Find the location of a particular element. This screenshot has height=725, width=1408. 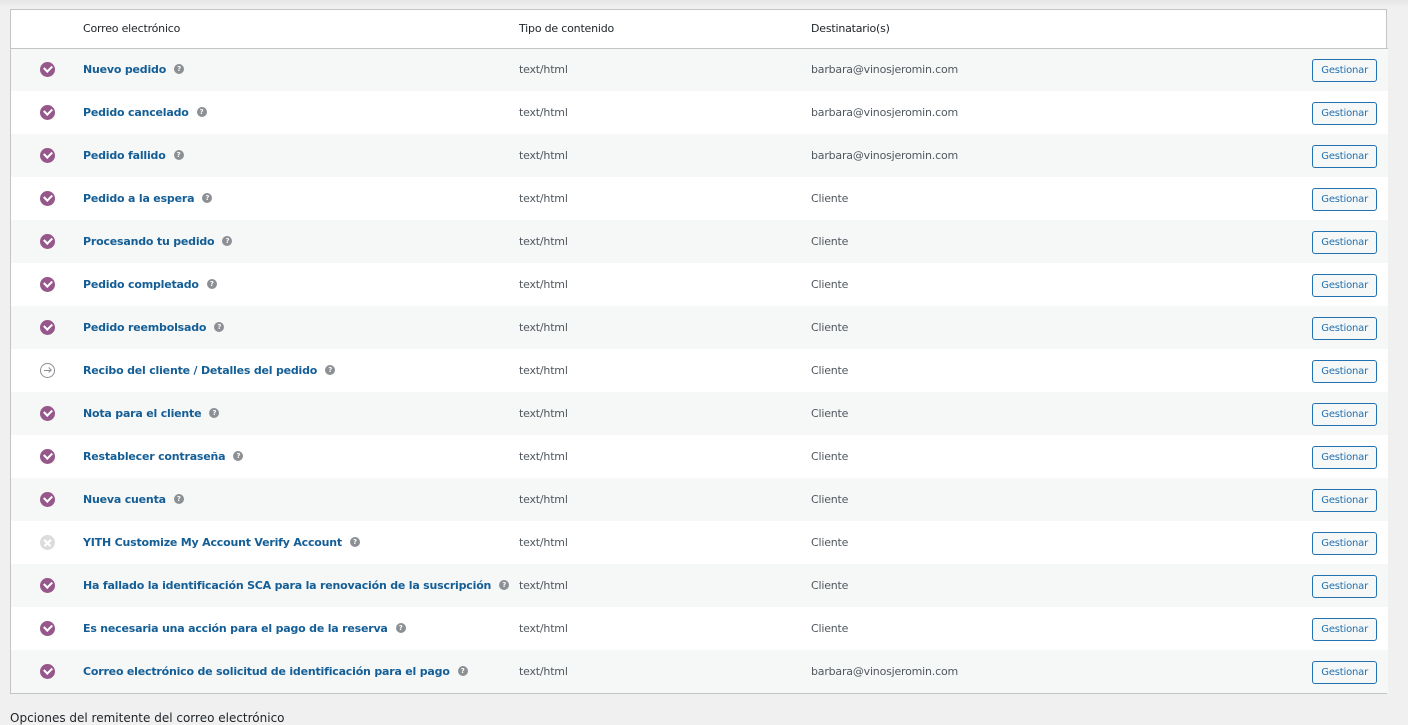

email-name-link: Nota para el cliente is located at coordinates (142, 413).